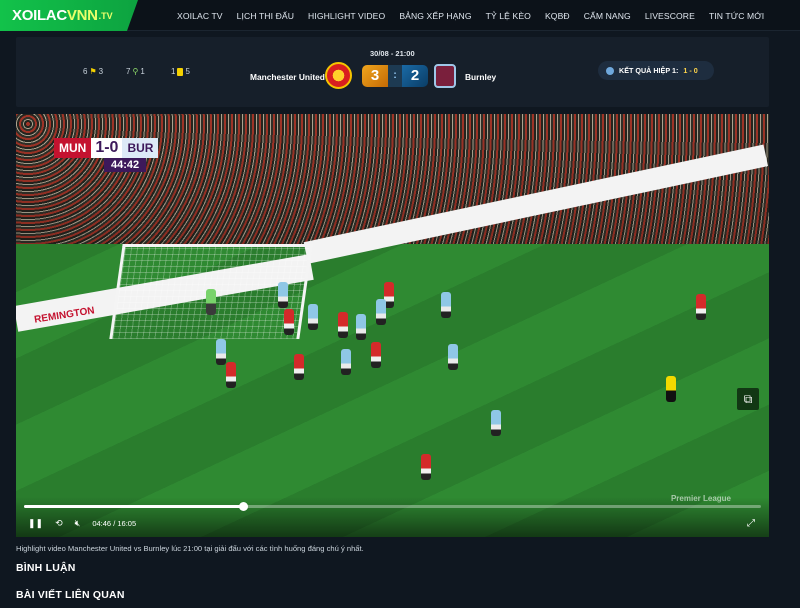 The width and height of the screenshot is (800, 608). Describe the element at coordinates (85, 71) in the screenshot. I see `corners-home: 6` at that location.